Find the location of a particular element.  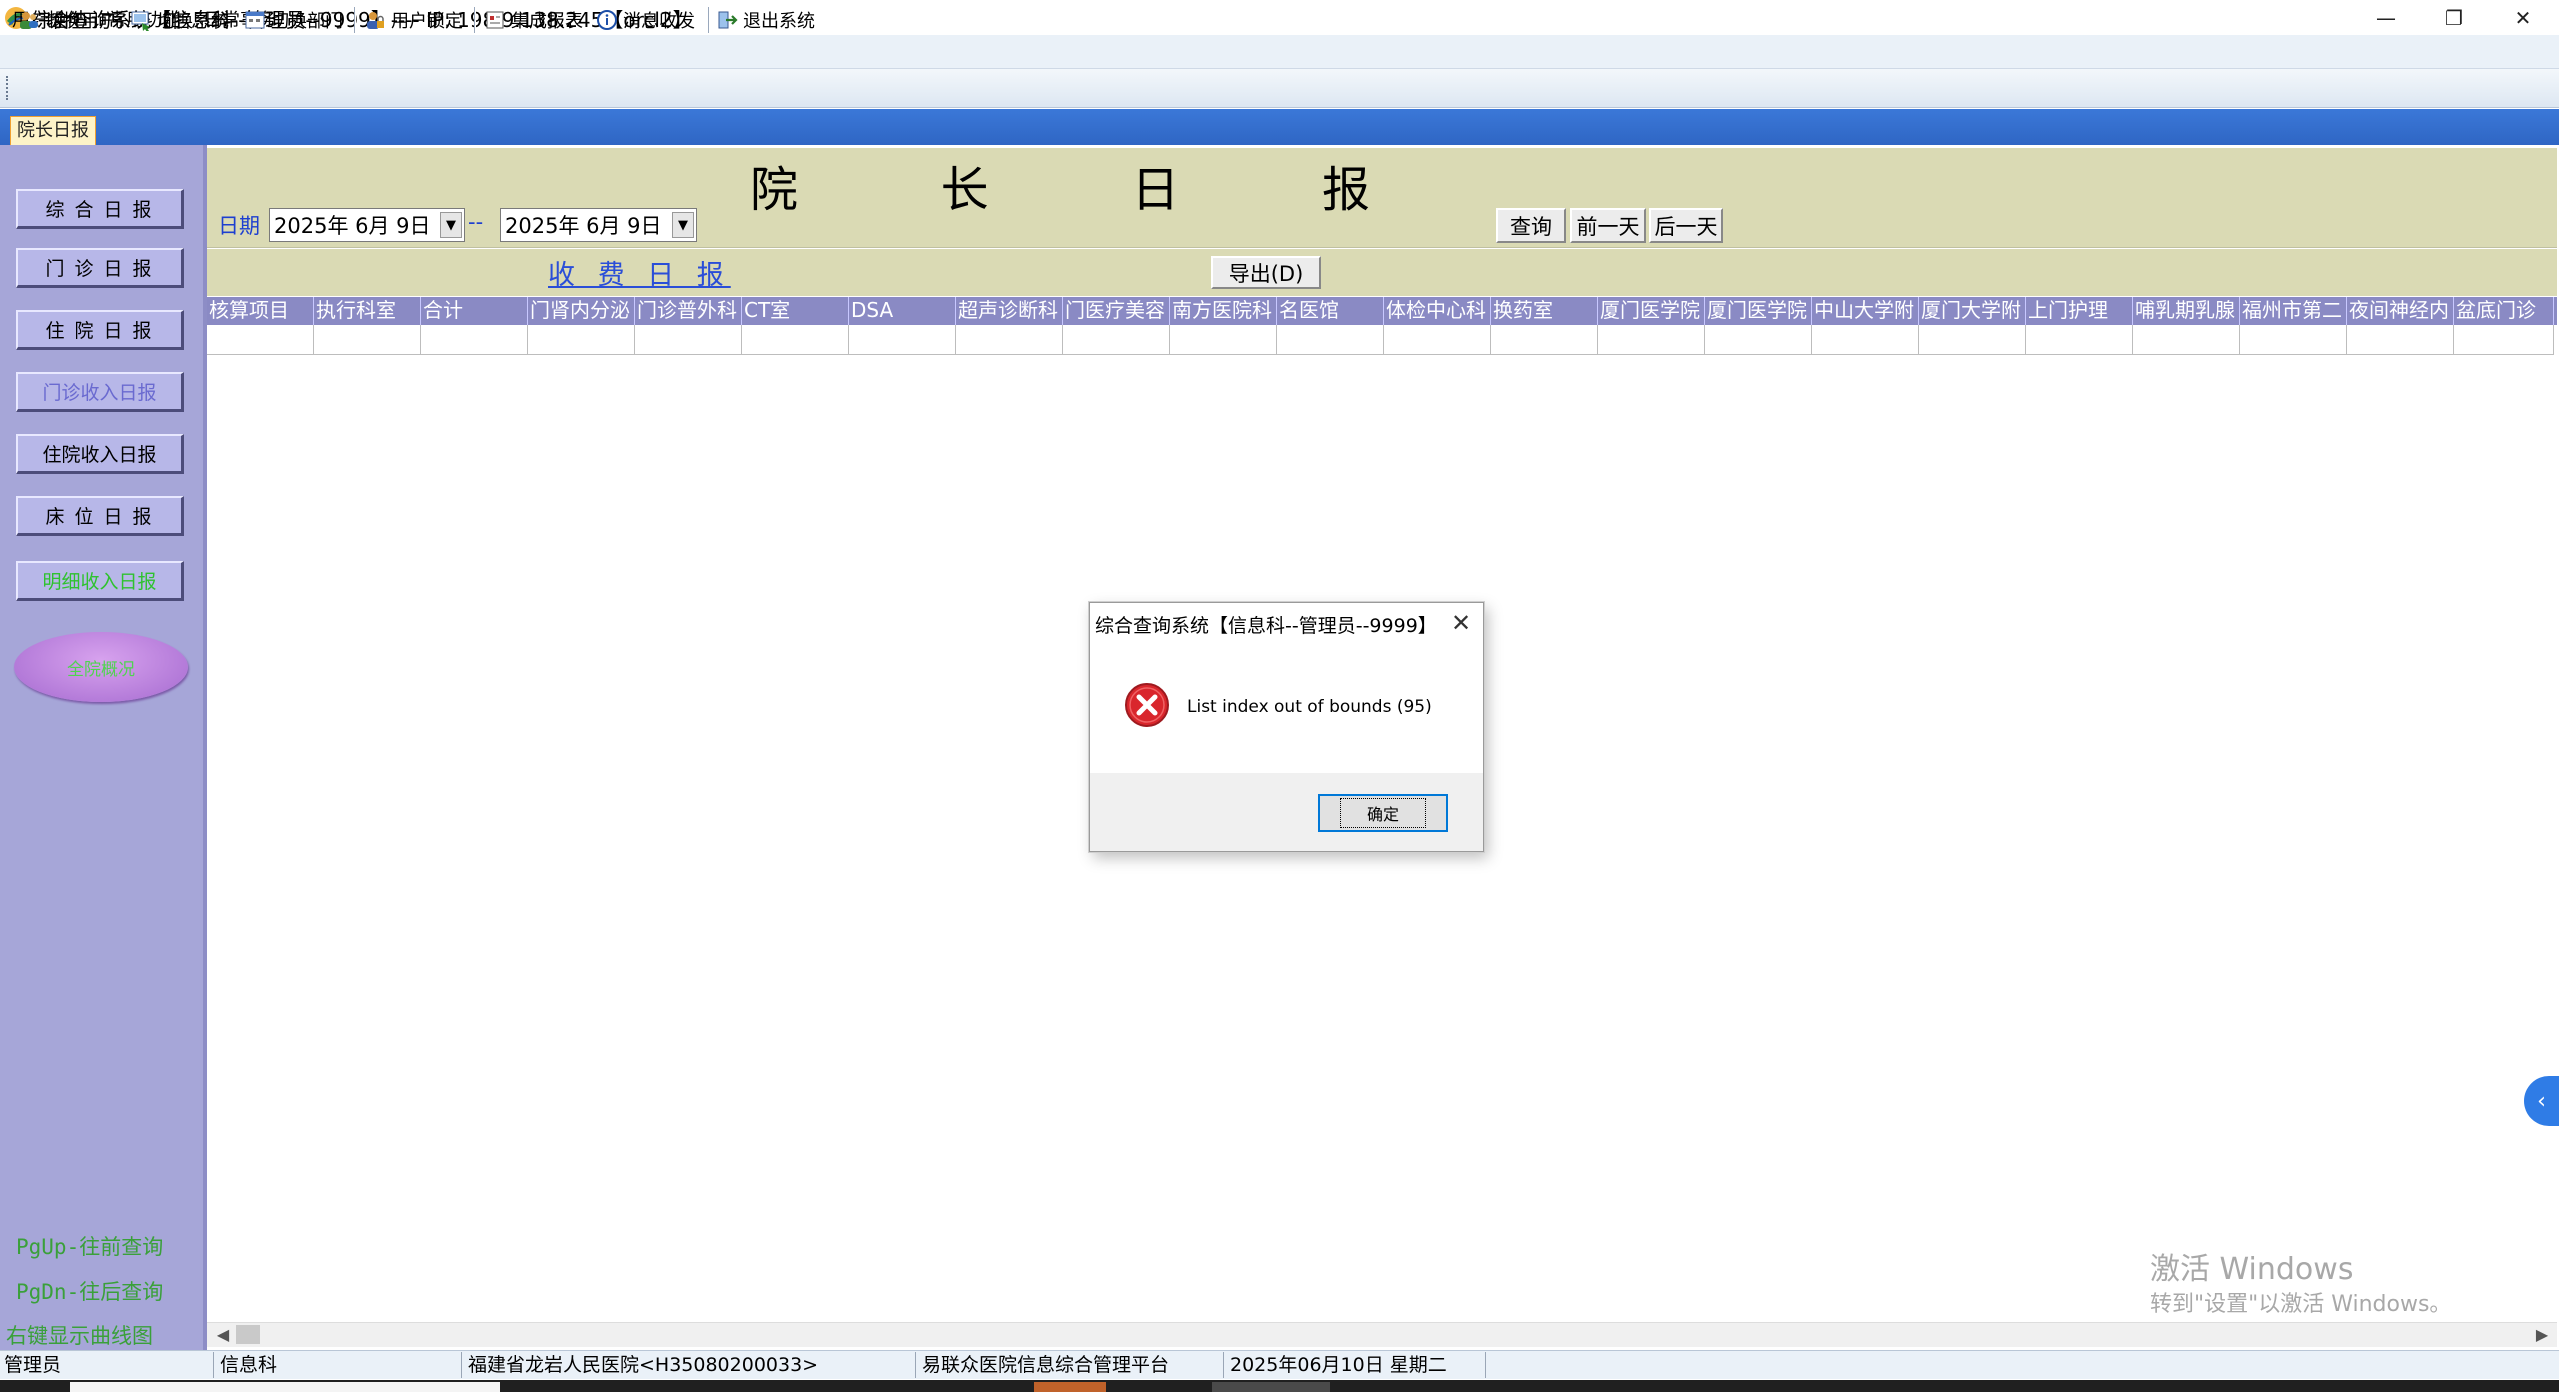

report-title-char: 日 is located at coordinates (1155, 190).